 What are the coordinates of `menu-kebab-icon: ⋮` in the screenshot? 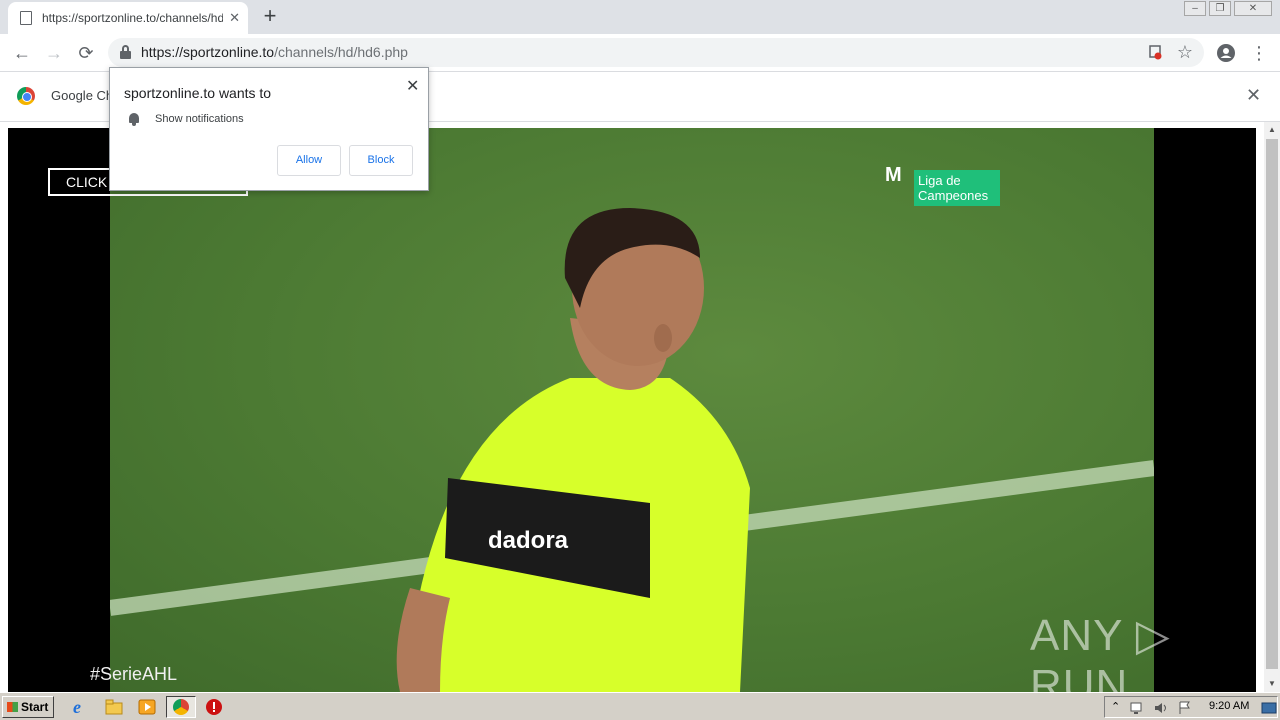 It's located at (1259, 53).